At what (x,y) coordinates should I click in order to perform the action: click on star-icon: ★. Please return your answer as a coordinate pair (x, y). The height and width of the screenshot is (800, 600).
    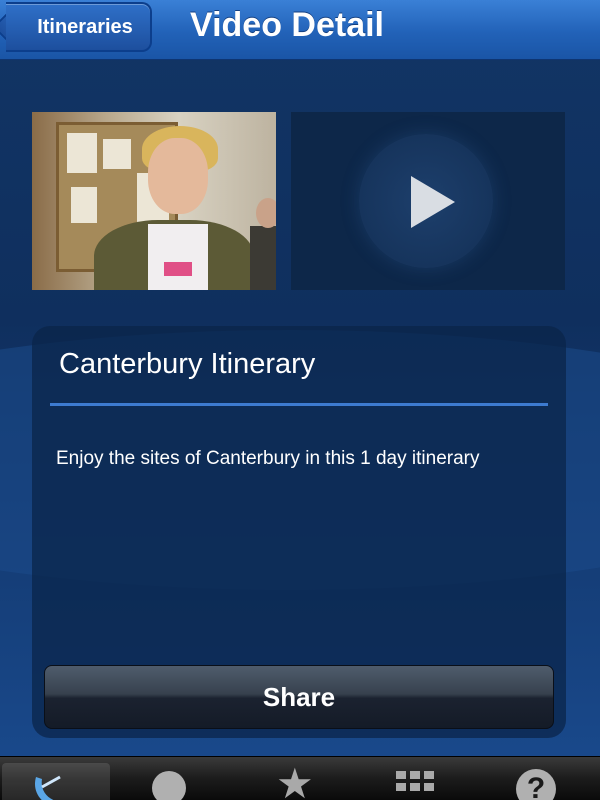
    Looking at the image, I should click on (295, 781).